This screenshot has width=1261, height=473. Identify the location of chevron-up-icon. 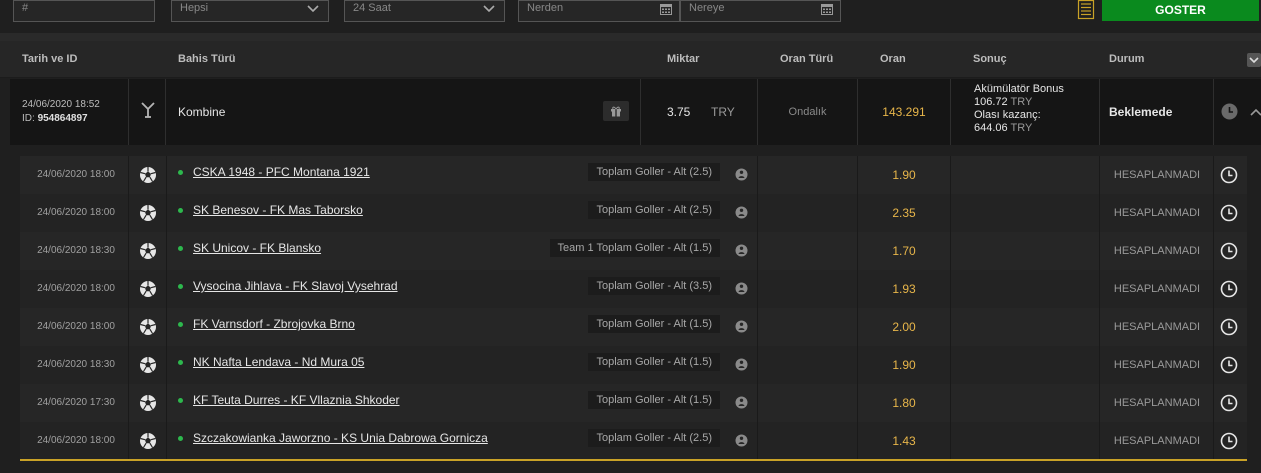
(1255, 112).